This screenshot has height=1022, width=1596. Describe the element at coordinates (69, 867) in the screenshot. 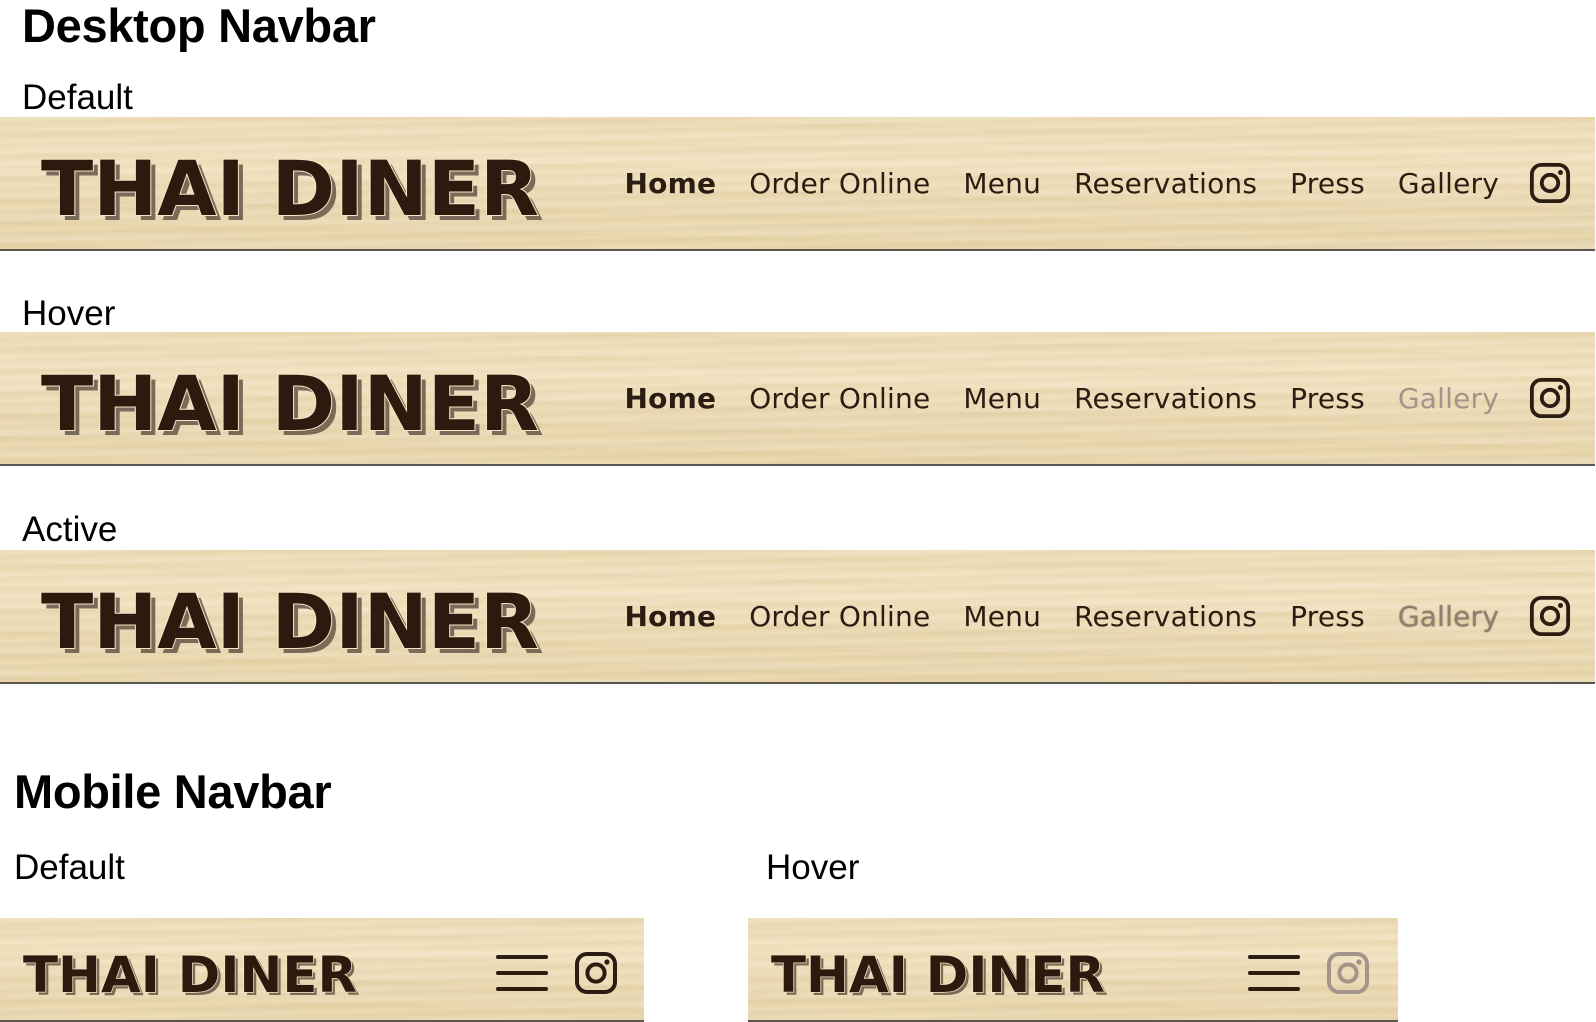

I see `mobile-state-label-default: Default` at that location.